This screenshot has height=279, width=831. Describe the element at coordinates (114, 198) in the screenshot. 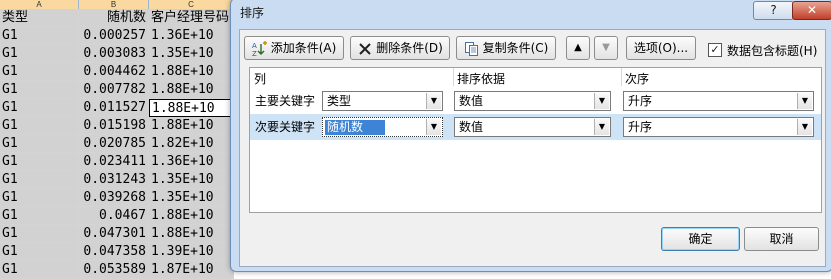

I see `table-cell: 0.039268` at that location.